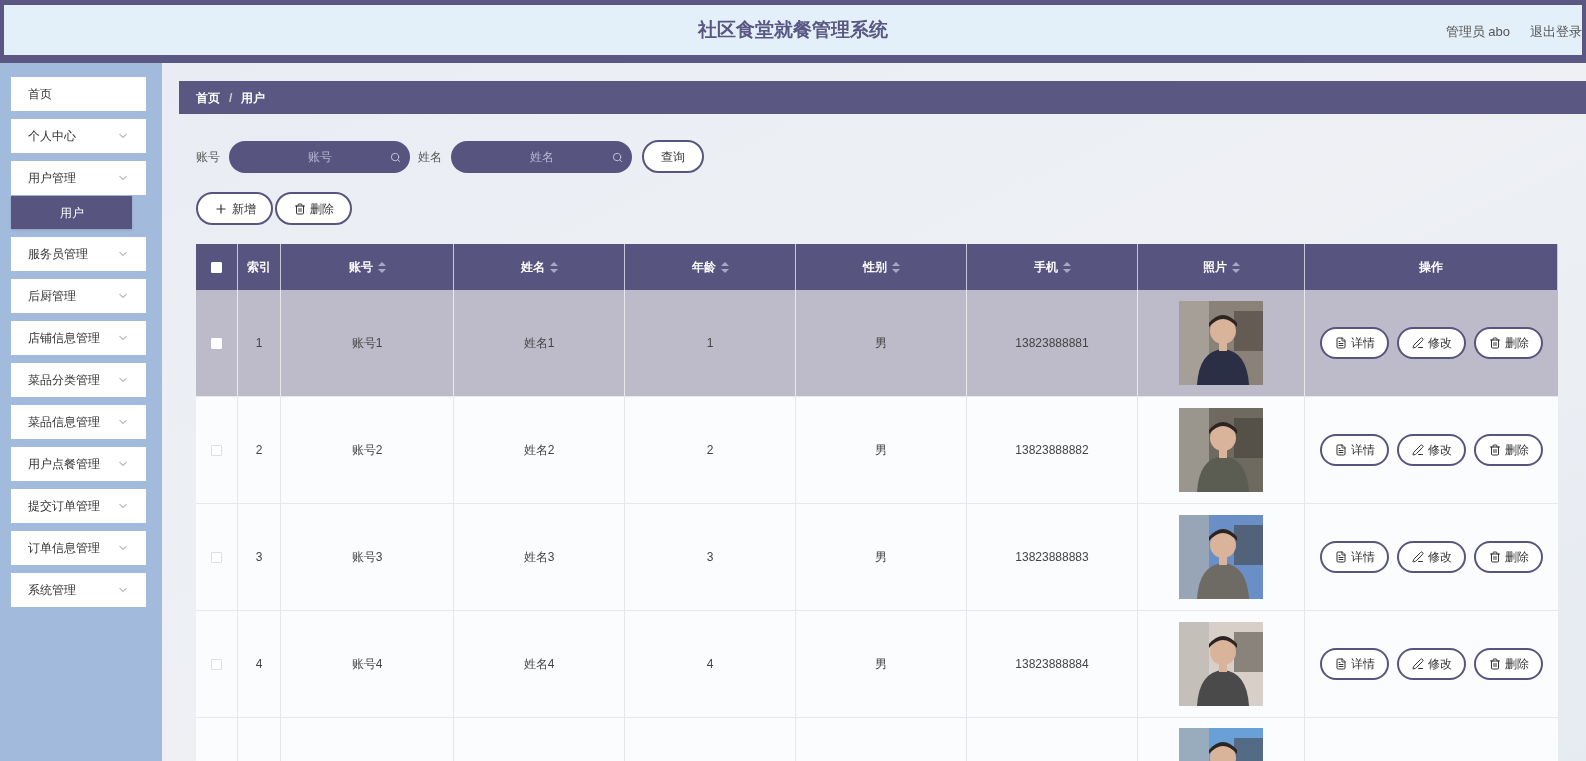 The image size is (1586, 761). I want to click on sidebar-item: 订单信息管理, so click(78, 548).